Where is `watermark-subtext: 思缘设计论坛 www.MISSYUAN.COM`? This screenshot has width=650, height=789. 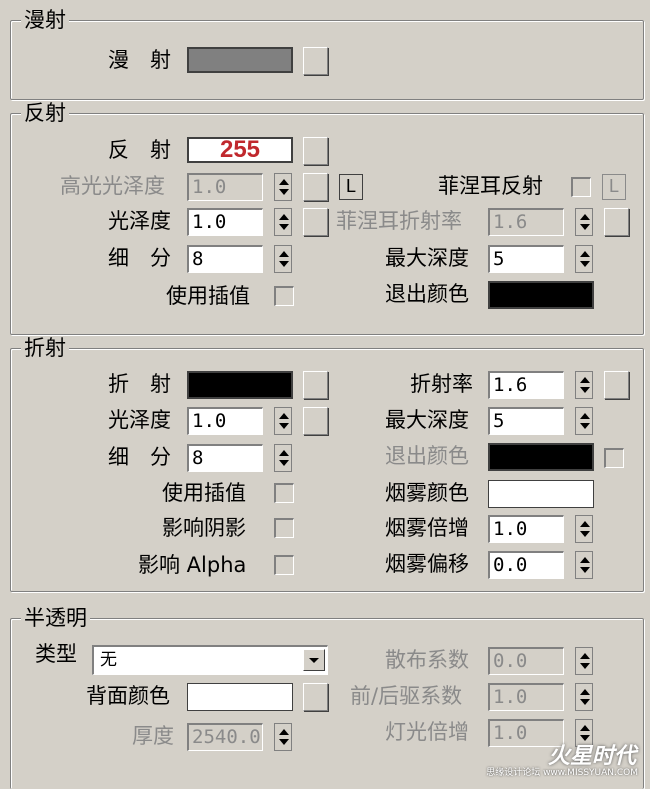 watermark-subtext: 思缘设计论坛 www.MISSYUAN.COM is located at coordinates (562, 773).